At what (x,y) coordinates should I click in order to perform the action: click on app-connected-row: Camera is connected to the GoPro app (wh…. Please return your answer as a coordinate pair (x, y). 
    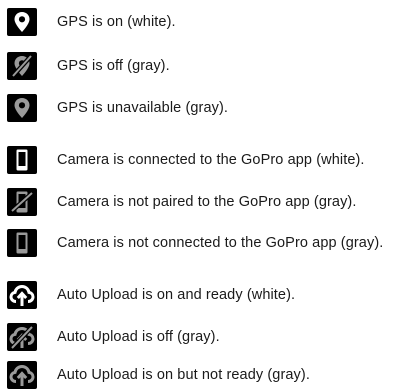
    Looking at the image, I should click on (205, 160).